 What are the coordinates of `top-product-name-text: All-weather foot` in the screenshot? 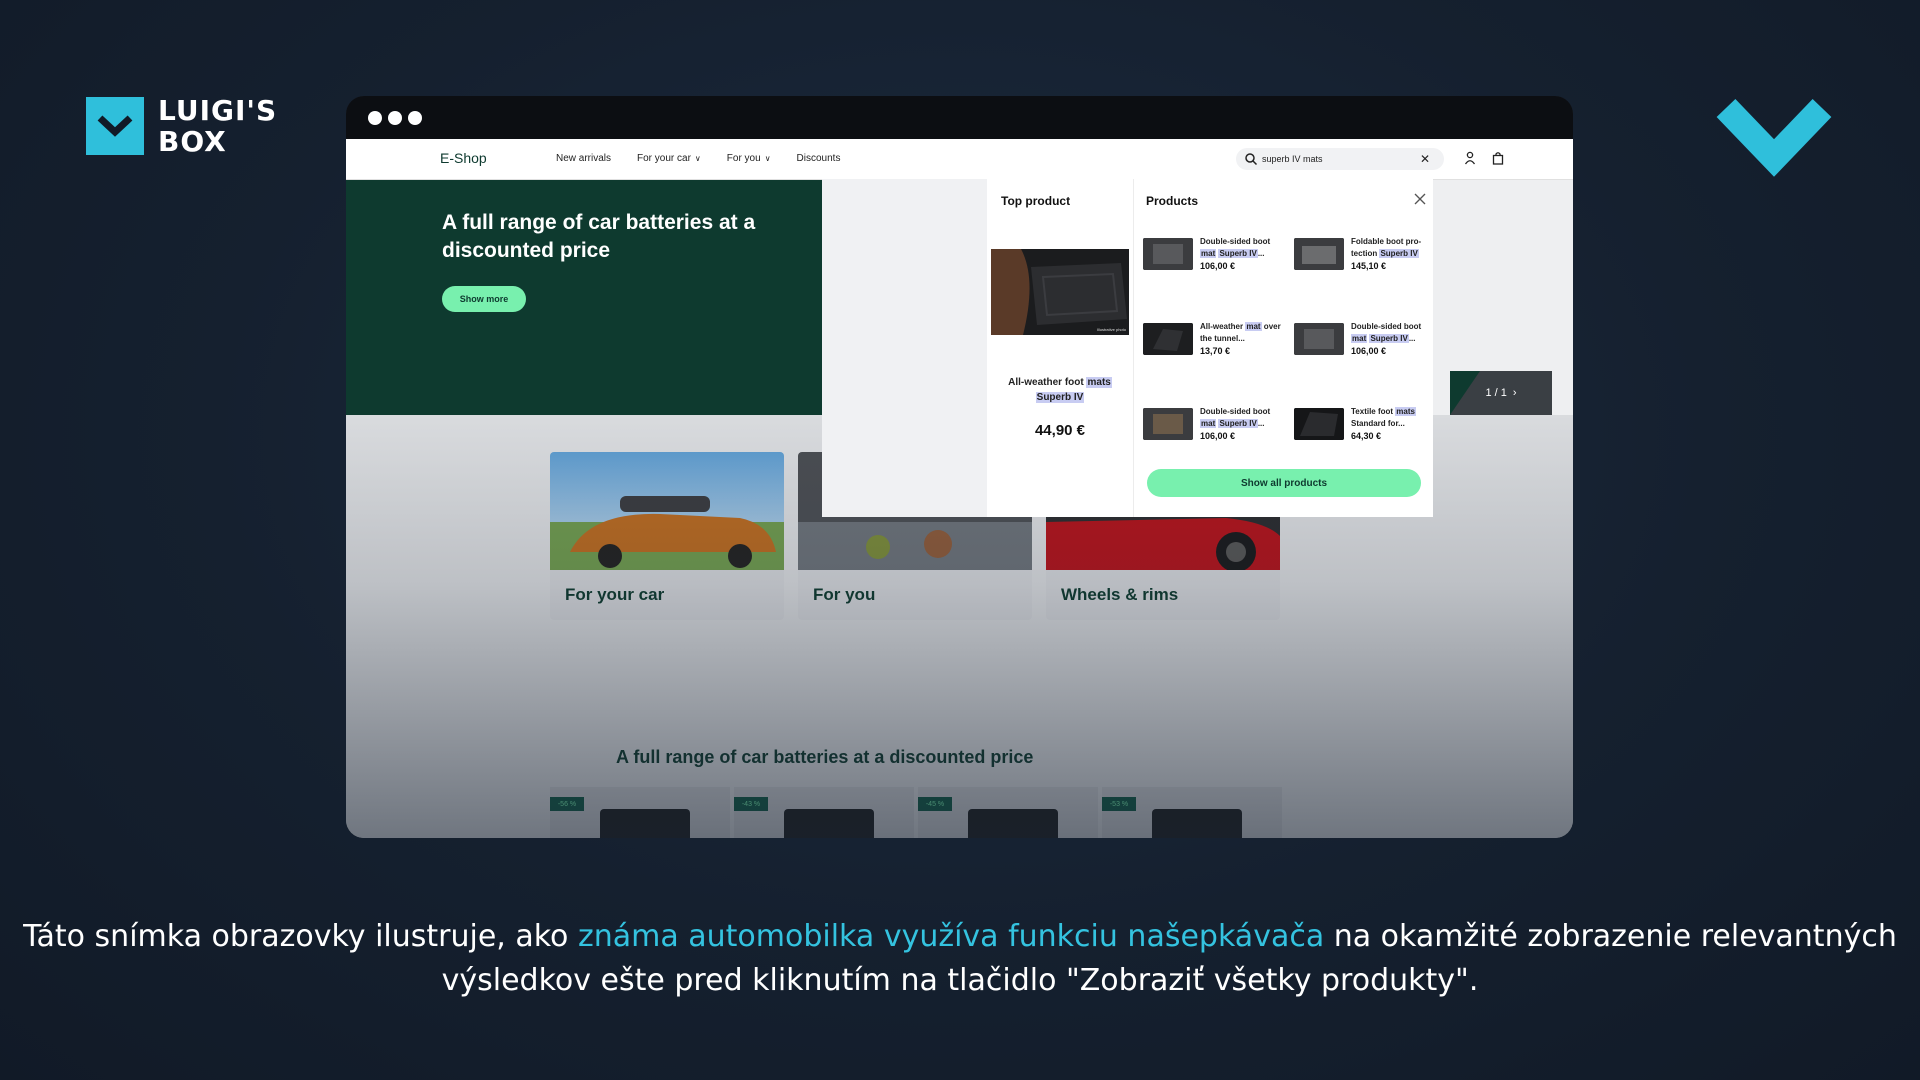 It's located at (1047, 382).